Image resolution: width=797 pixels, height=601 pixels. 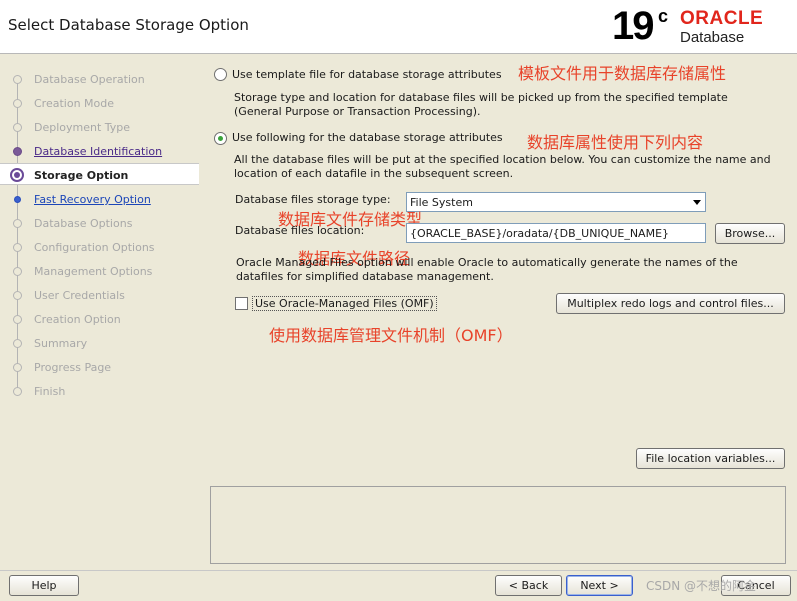 What do you see at coordinates (722, 18) in the screenshot?
I see `logo-brand: ORACLE` at bounding box center [722, 18].